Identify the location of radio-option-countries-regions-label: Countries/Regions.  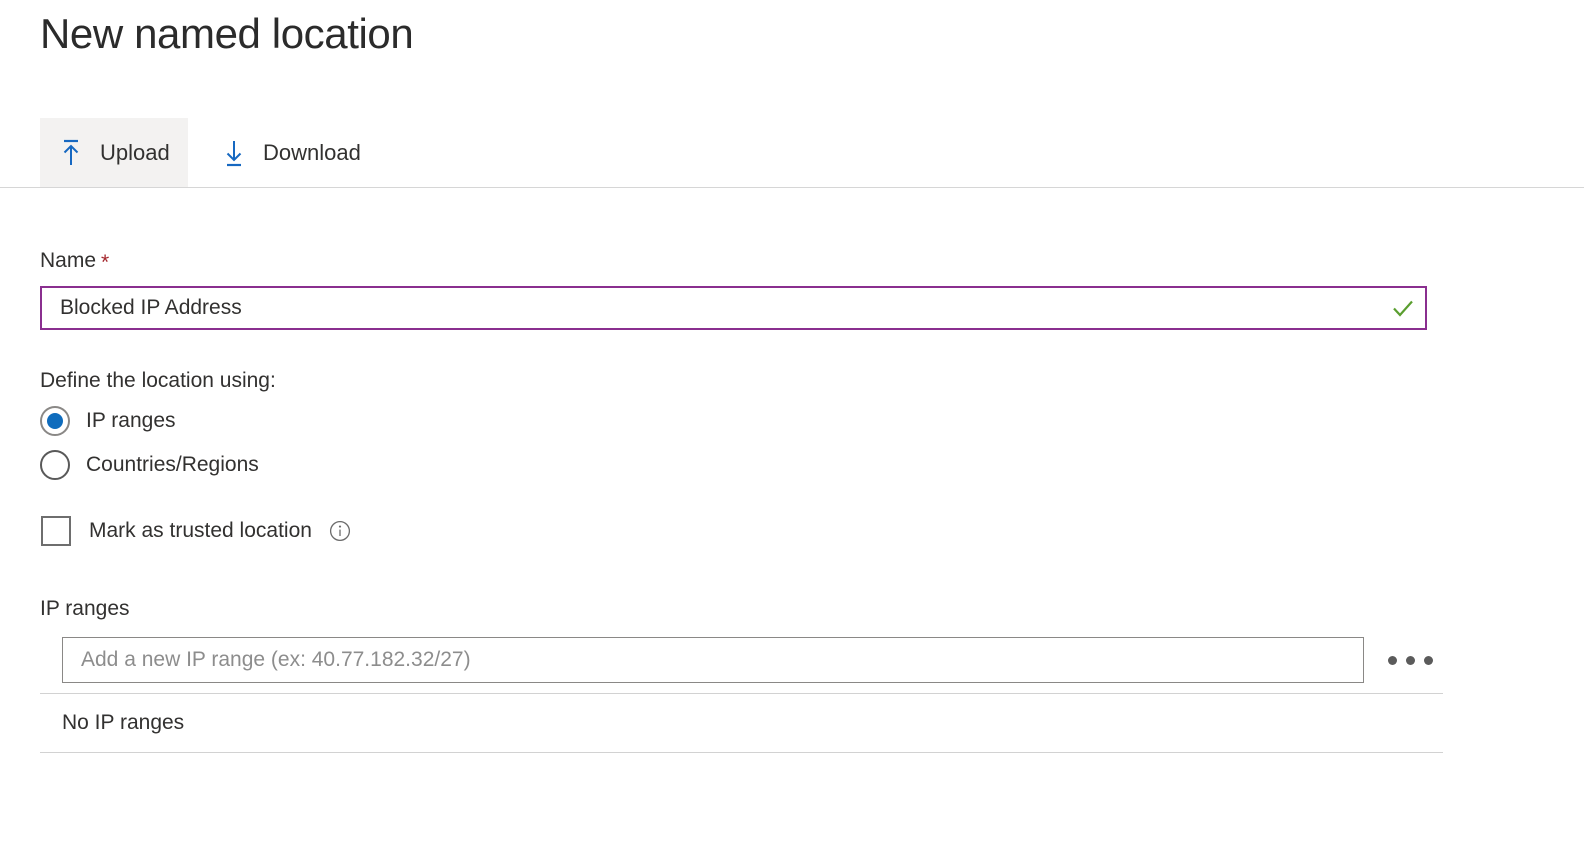
(172, 464).